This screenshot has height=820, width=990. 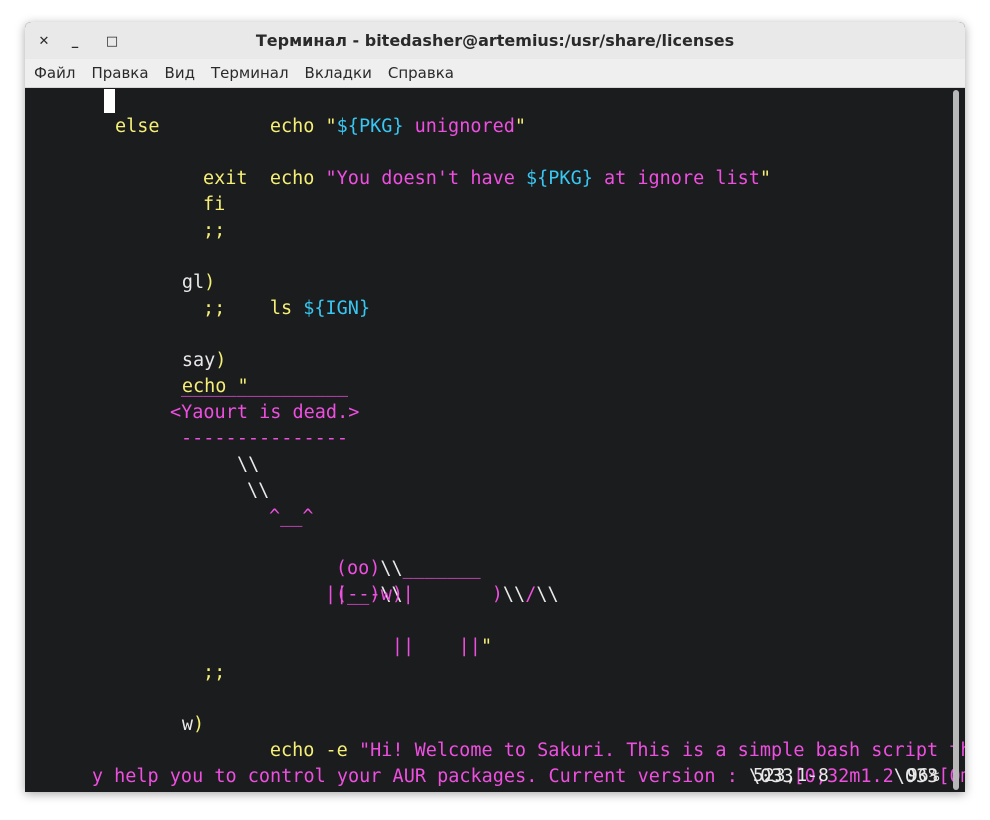 I want to click on scrollbar, so click(x=956, y=440).